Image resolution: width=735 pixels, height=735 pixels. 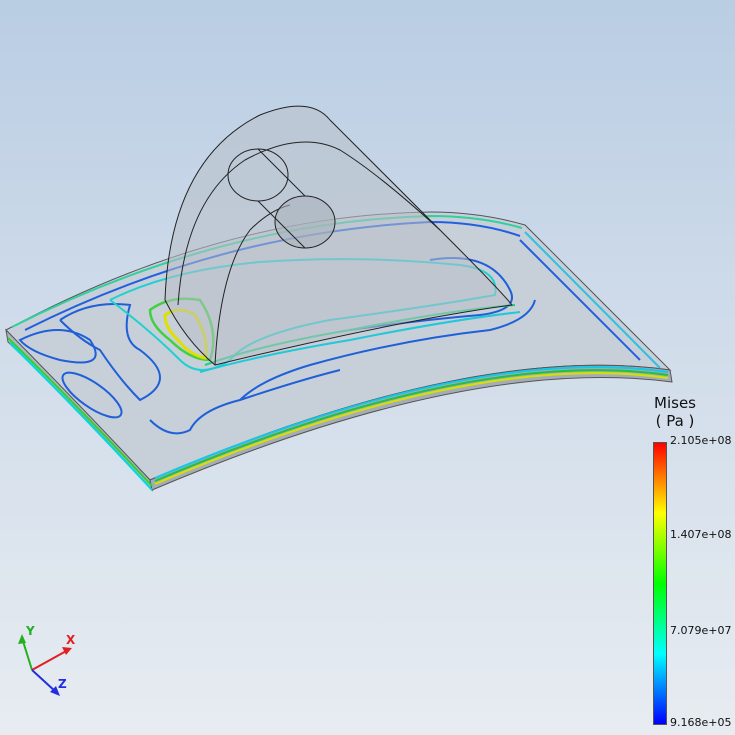 What do you see at coordinates (305, 222) in the screenshot?
I see `lug-hole-front` at bounding box center [305, 222].